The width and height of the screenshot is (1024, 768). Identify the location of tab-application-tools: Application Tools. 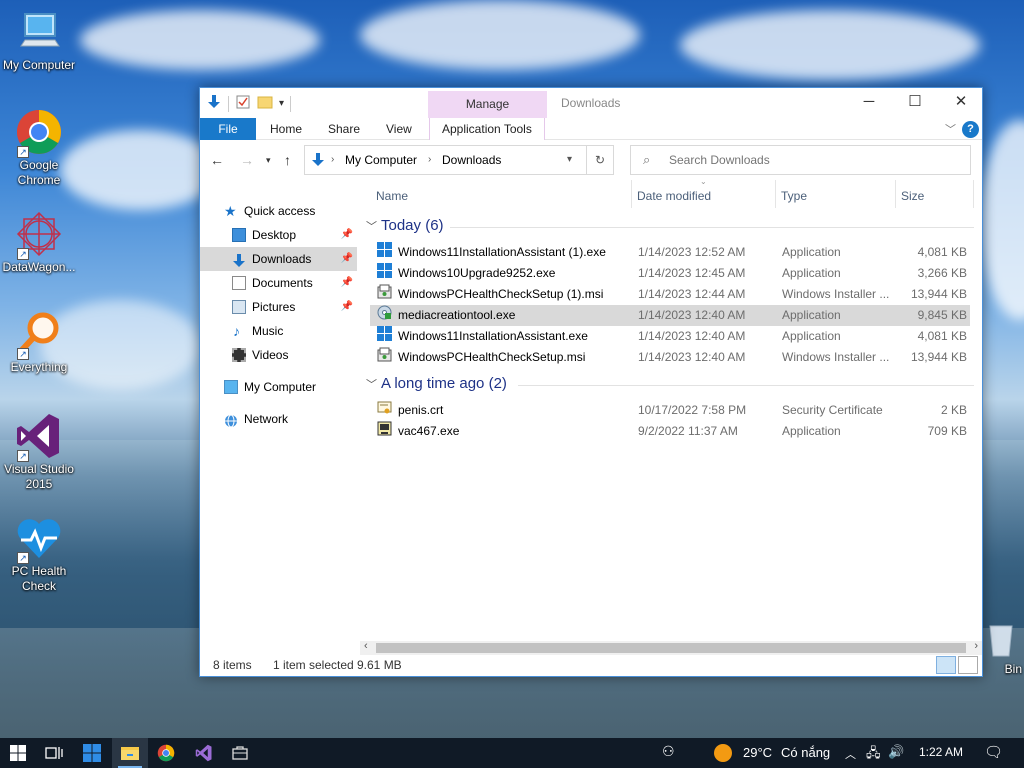
(487, 129).